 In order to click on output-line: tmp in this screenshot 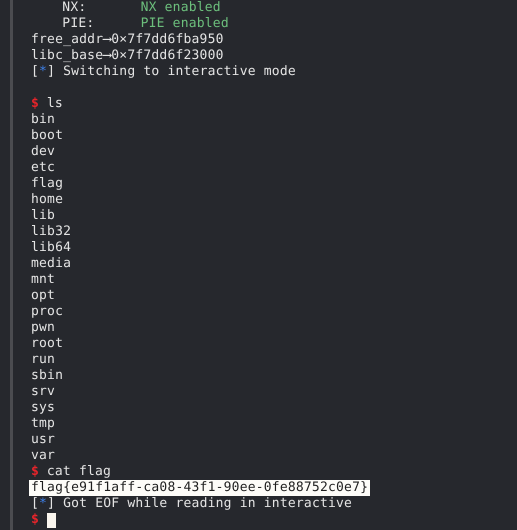, I will do `click(43, 424)`.